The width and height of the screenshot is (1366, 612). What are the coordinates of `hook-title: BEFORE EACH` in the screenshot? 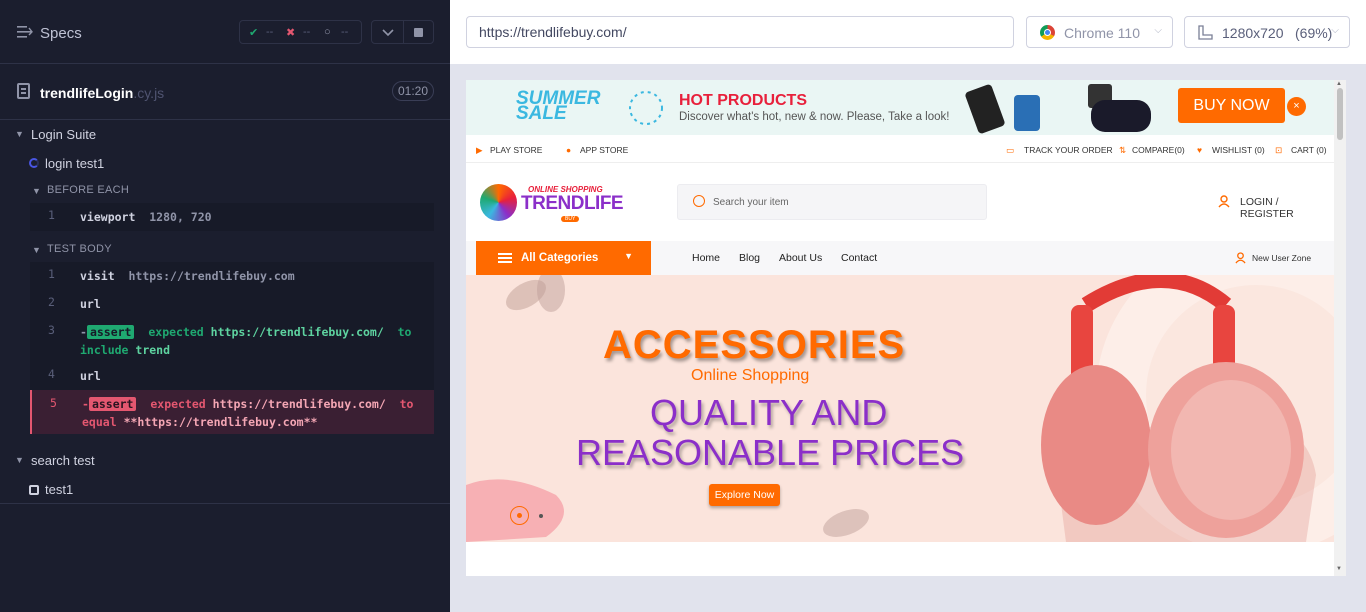 It's located at (88, 190).